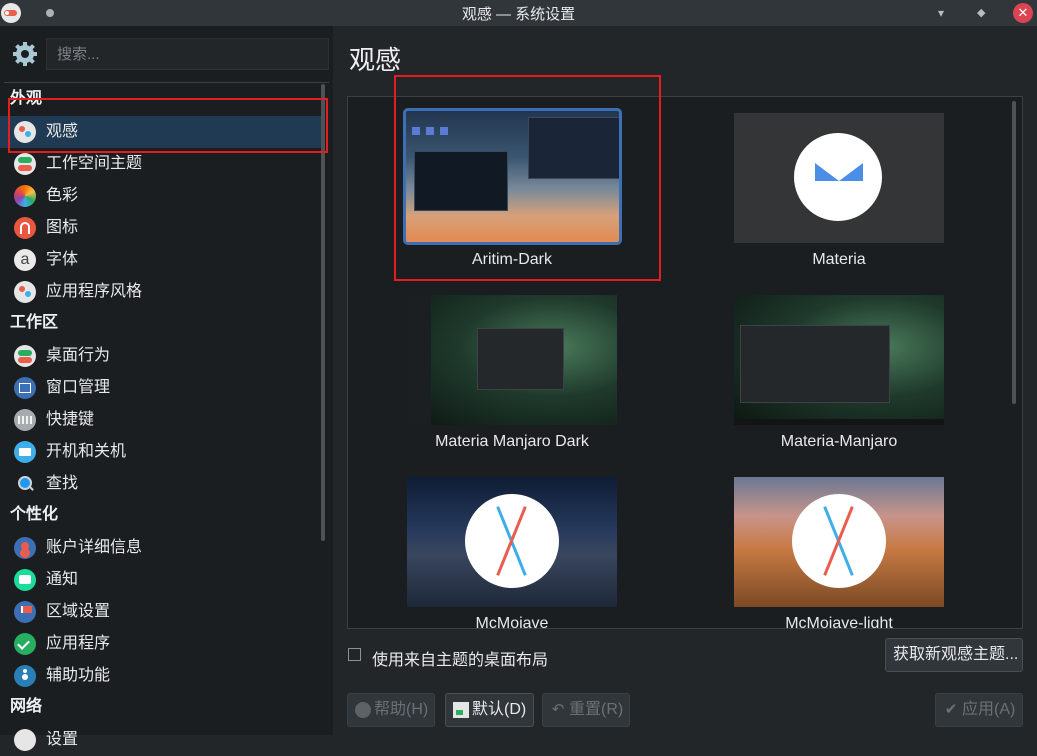 This screenshot has height=756, width=1037. I want to click on sidebar-item-label: 图标, so click(62, 227).